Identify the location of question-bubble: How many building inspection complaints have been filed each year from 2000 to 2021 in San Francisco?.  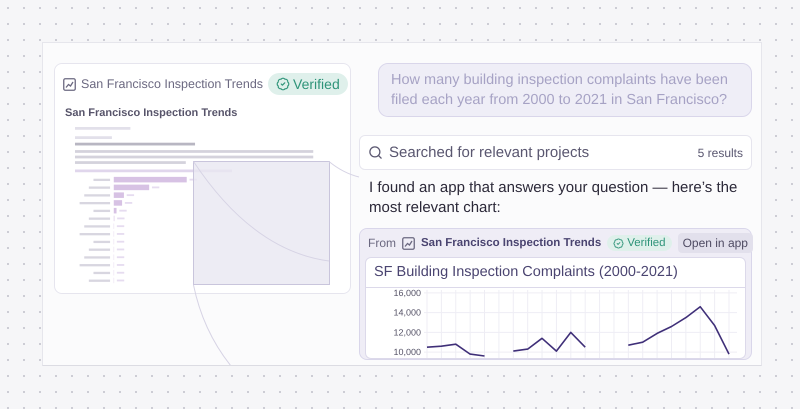
(565, 90).